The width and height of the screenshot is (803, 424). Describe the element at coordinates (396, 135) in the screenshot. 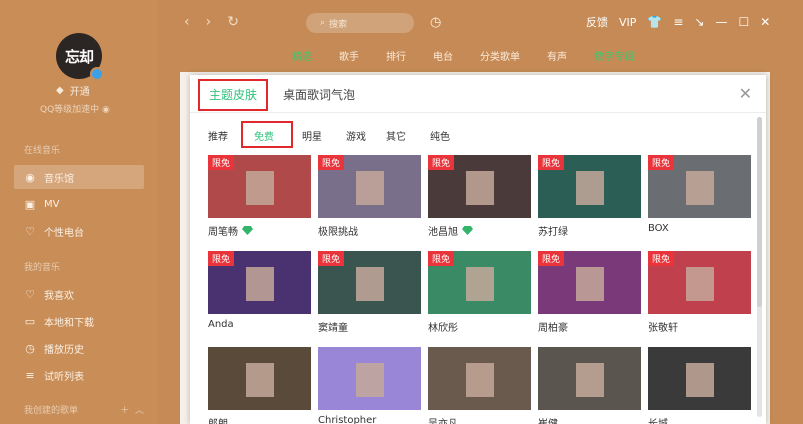

I see `subtab-4: 其它` at that location.